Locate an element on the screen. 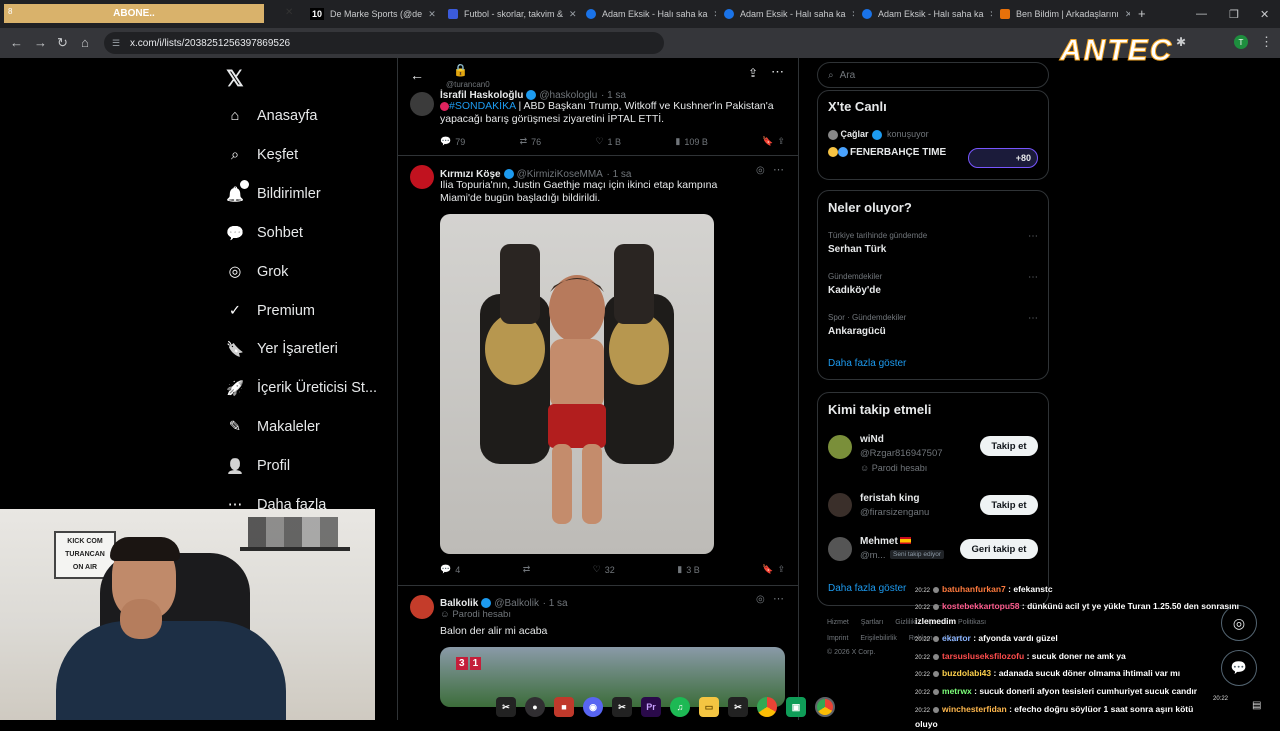 This screenshot has width=1280, height=731. abone-tab: ABONE.. is located at coordinates (134, 13).